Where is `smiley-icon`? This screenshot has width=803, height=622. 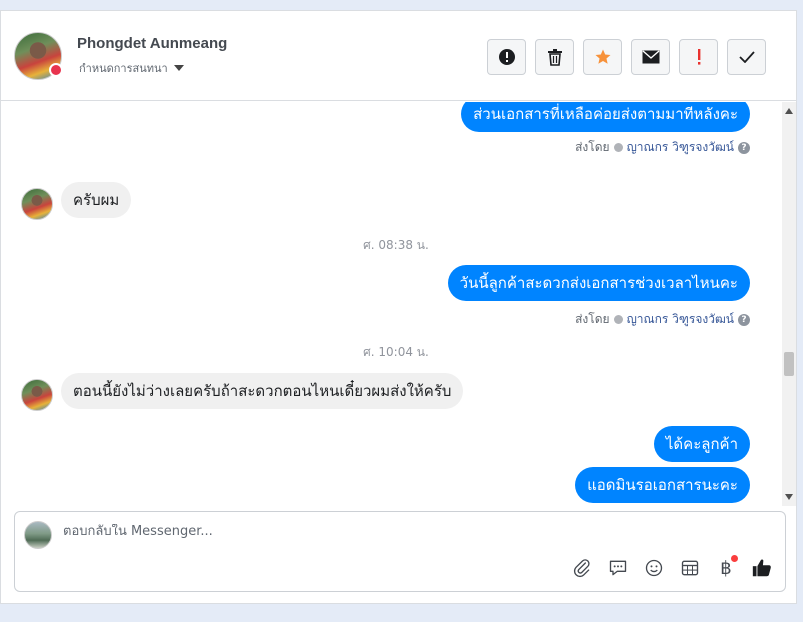
smiley-icon is located at coordinates (654, 568).